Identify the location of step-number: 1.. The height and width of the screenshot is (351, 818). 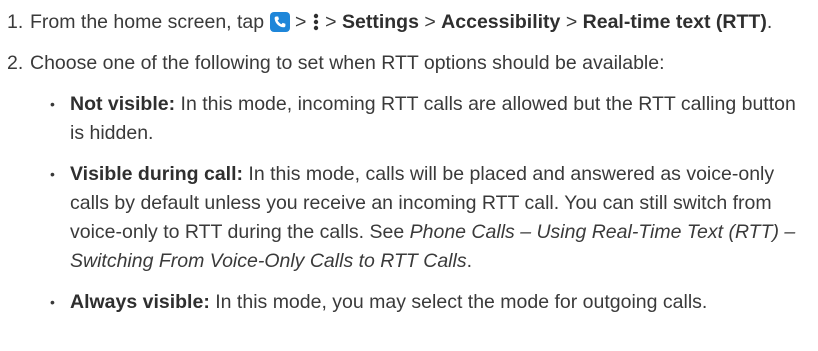
(15, 22).